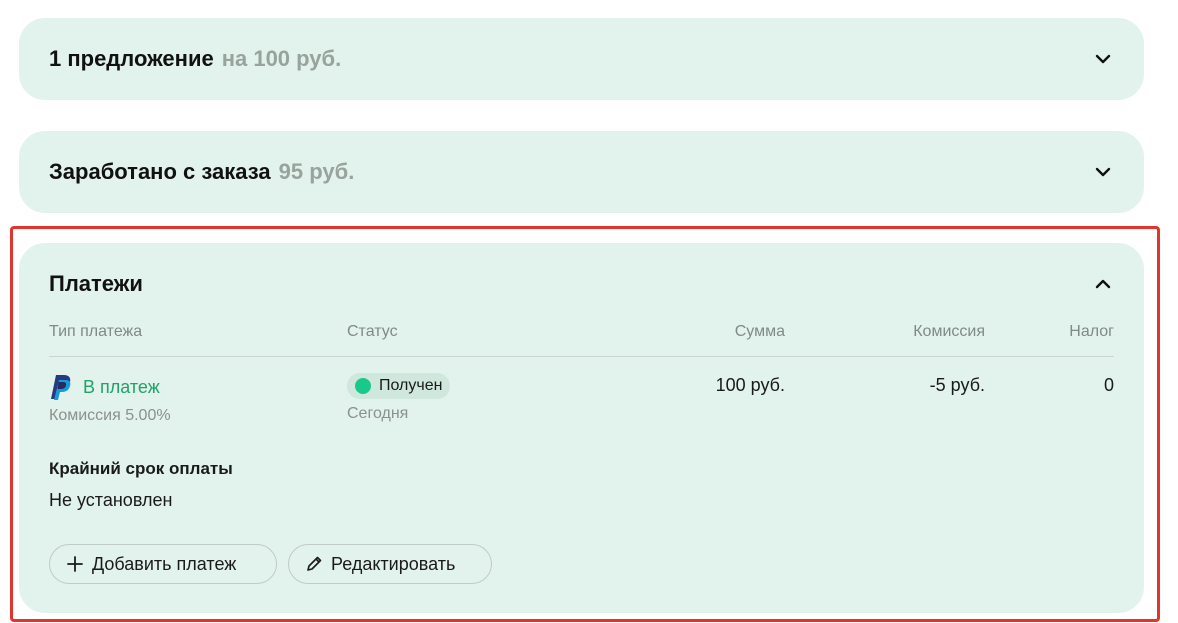  I want to click on earned-amount: 95 руб., so click(316, 171).